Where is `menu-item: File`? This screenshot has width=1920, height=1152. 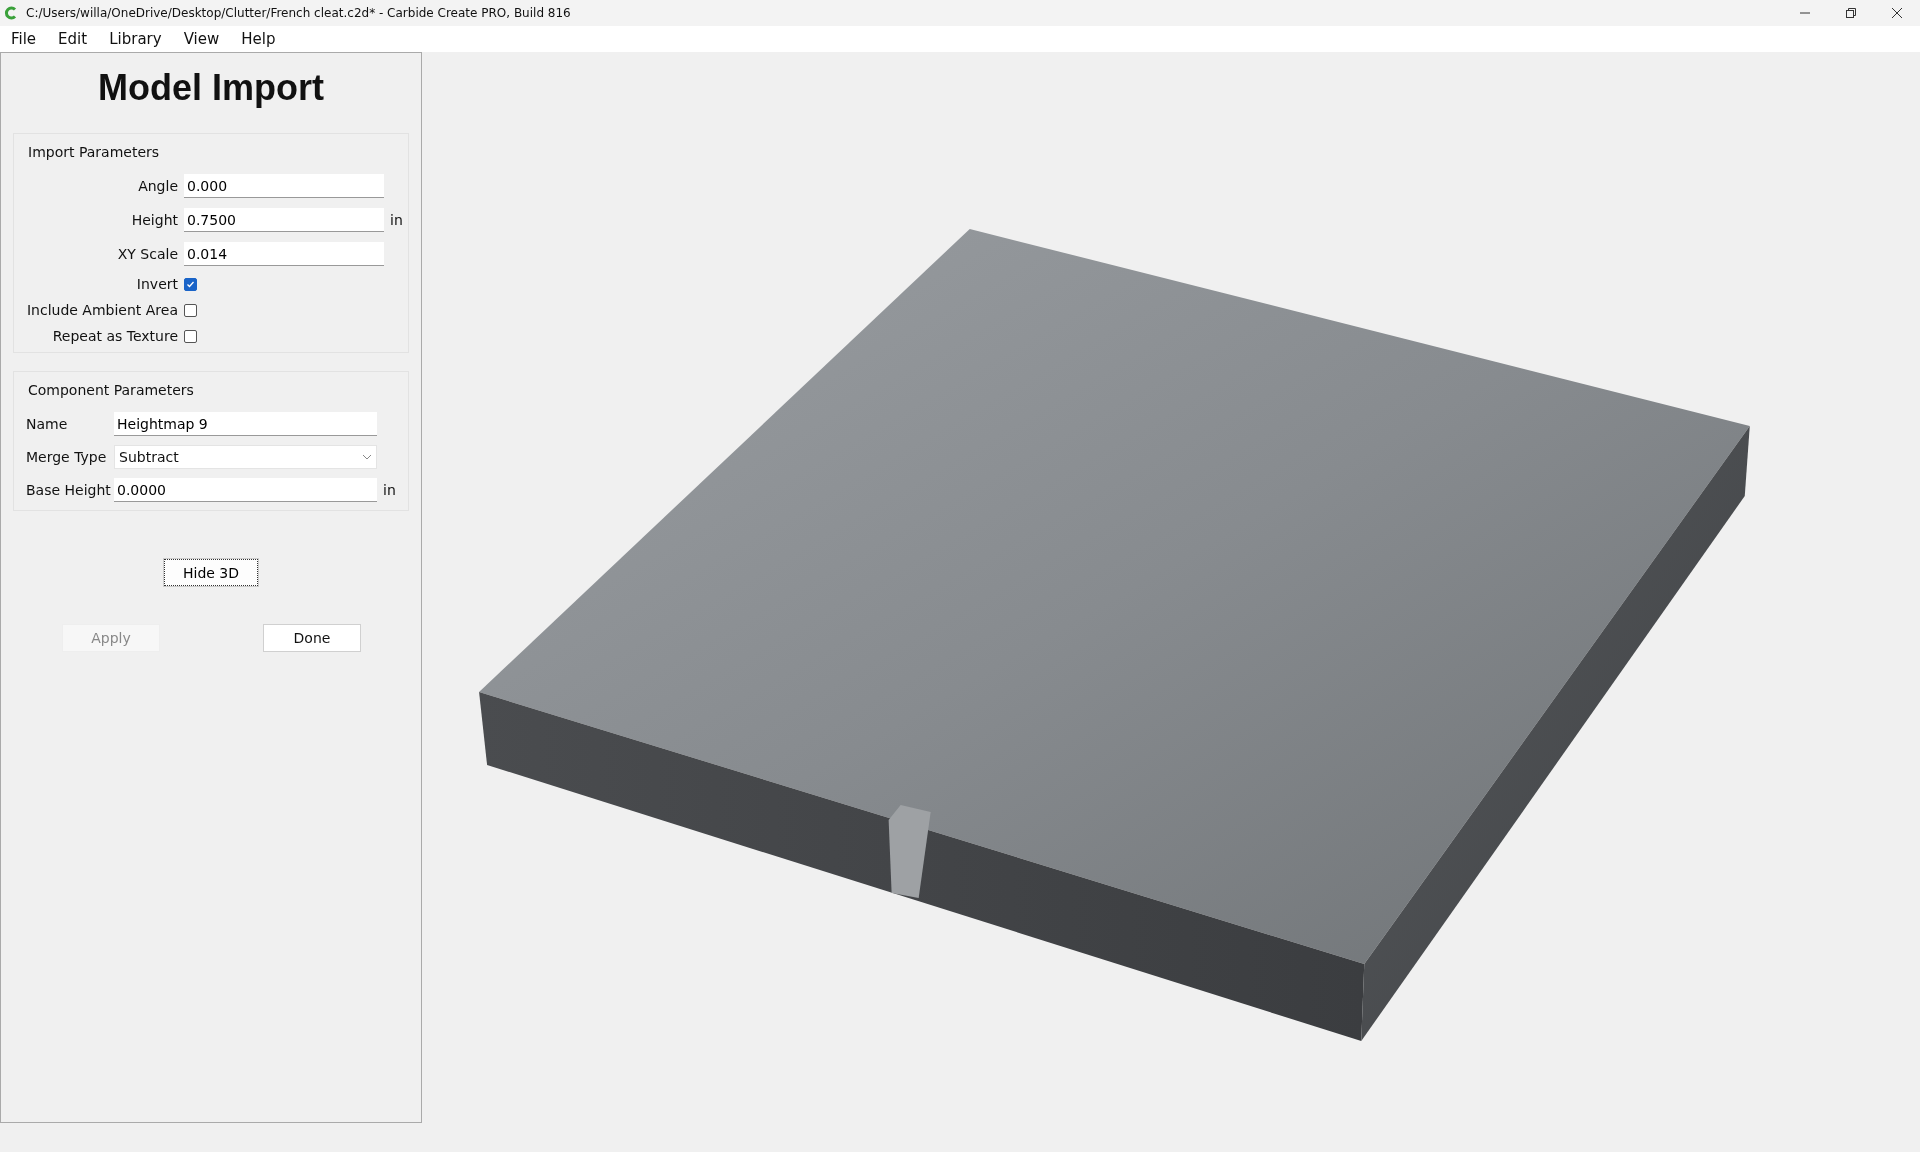
menu-item: File is located at coordinates (24, 39).